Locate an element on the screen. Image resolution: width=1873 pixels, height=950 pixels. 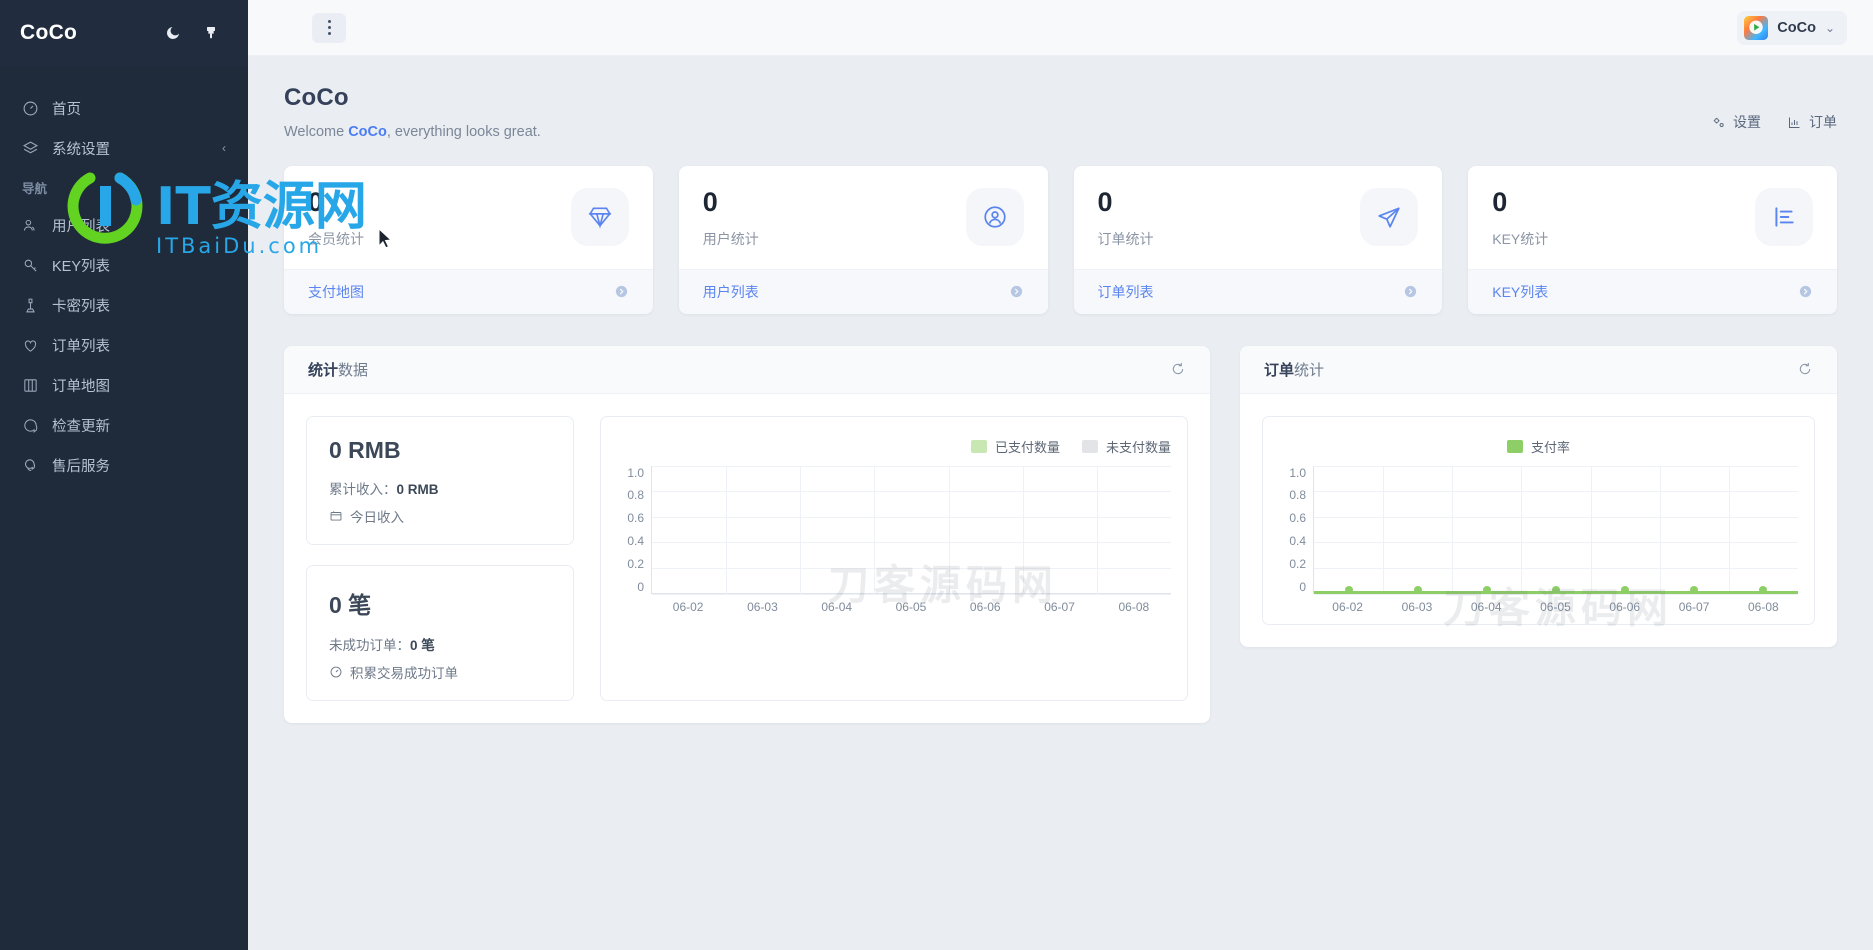
stat-footer-label: 订单列表 is located at coordinates (1125, 291).